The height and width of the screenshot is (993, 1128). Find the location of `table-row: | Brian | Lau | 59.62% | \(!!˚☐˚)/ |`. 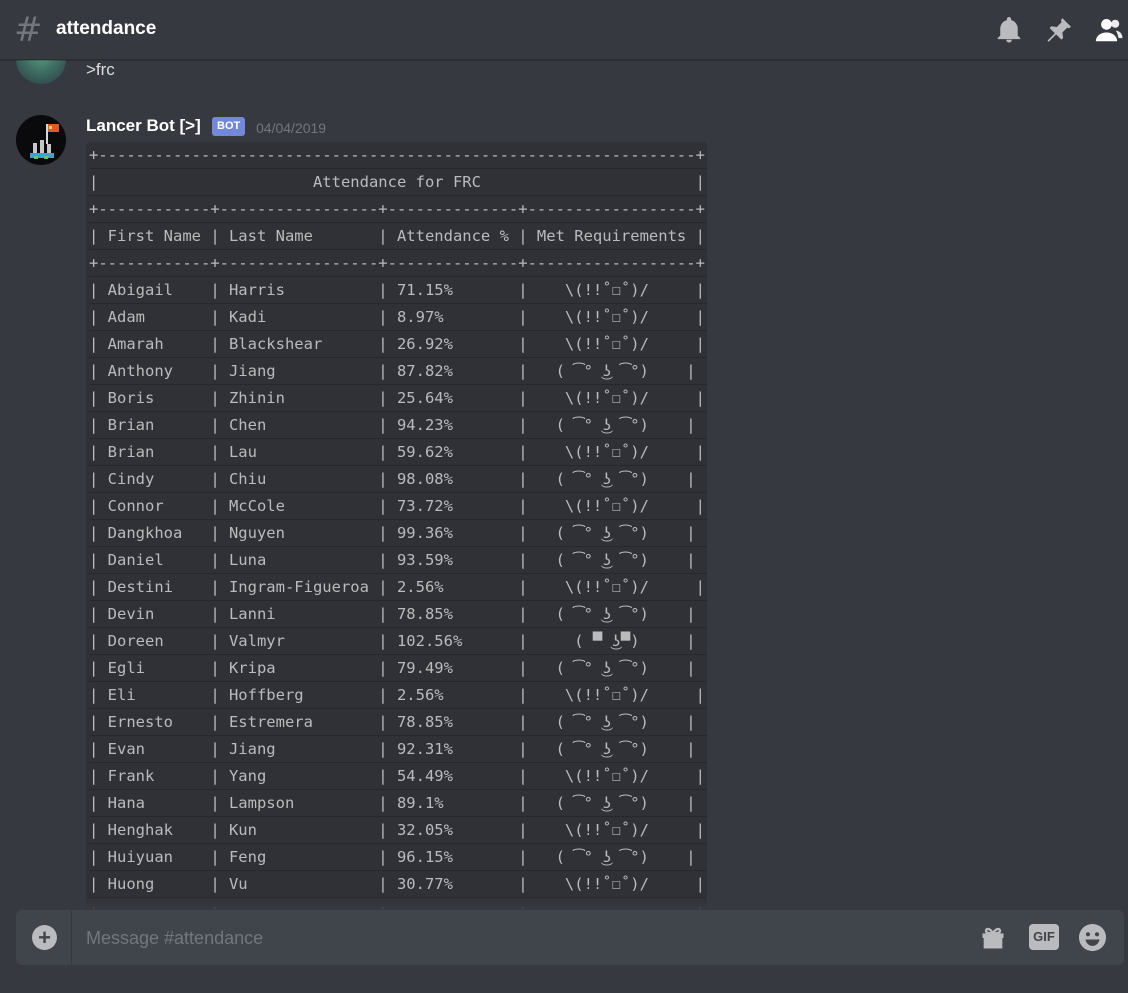

table-row: | Brian | Lau | 59.62% | \(!!˚☐˚)/ | is located at coordinates (398, 452).